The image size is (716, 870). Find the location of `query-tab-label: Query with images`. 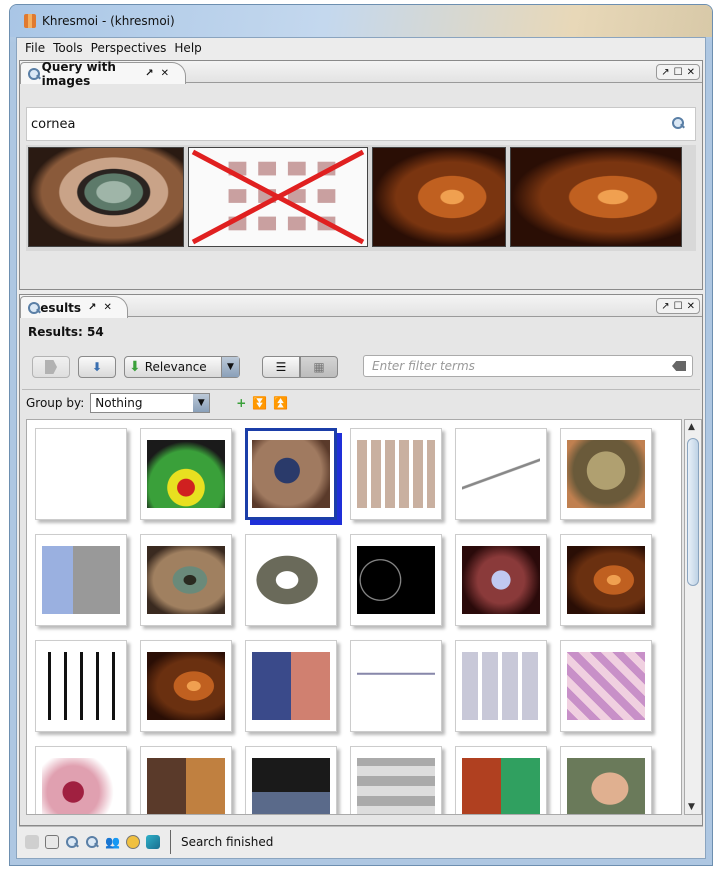

query-tab-label: Query with images is located at coordinates (78, 73).